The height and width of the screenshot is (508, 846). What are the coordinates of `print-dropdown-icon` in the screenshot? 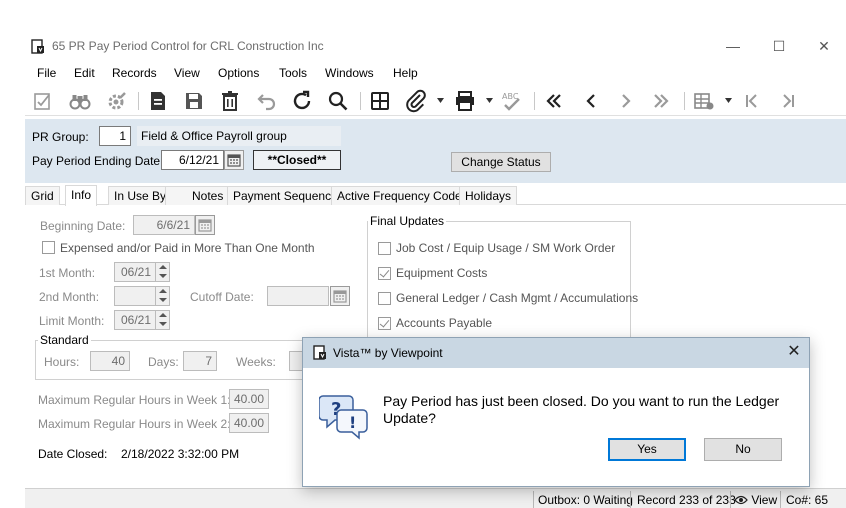 It's located at (489, 100).